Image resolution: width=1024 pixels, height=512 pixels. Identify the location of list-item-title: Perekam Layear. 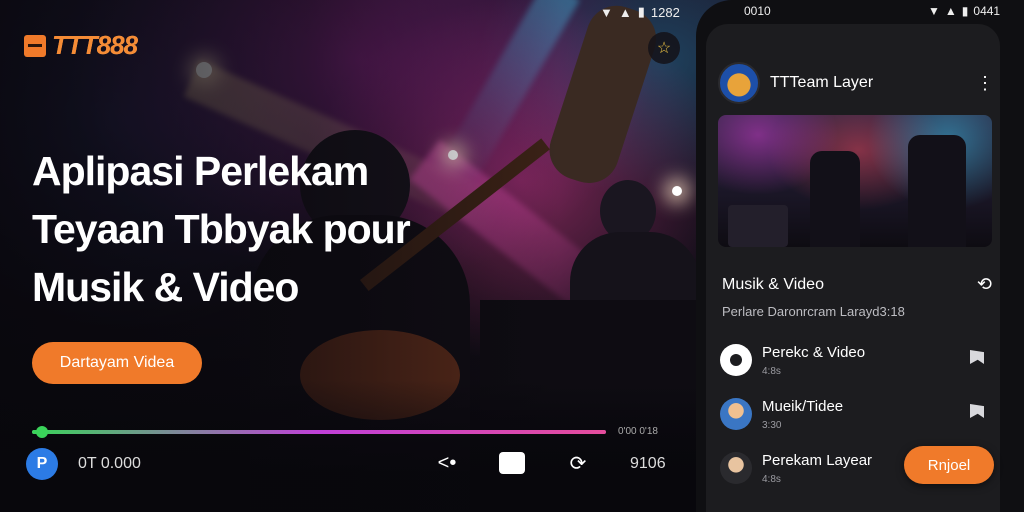
(817, 460).